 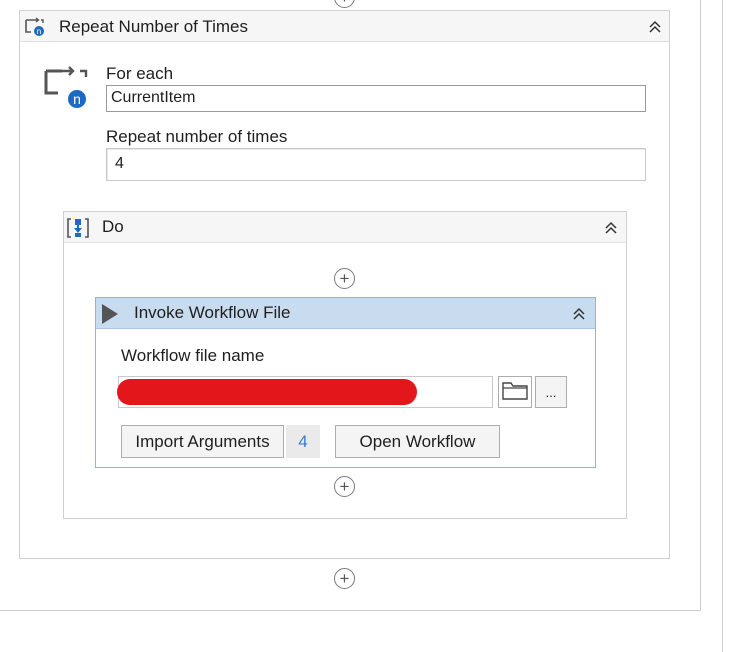 I want to click on for-each-label: For each, so click(x=140, y=73).